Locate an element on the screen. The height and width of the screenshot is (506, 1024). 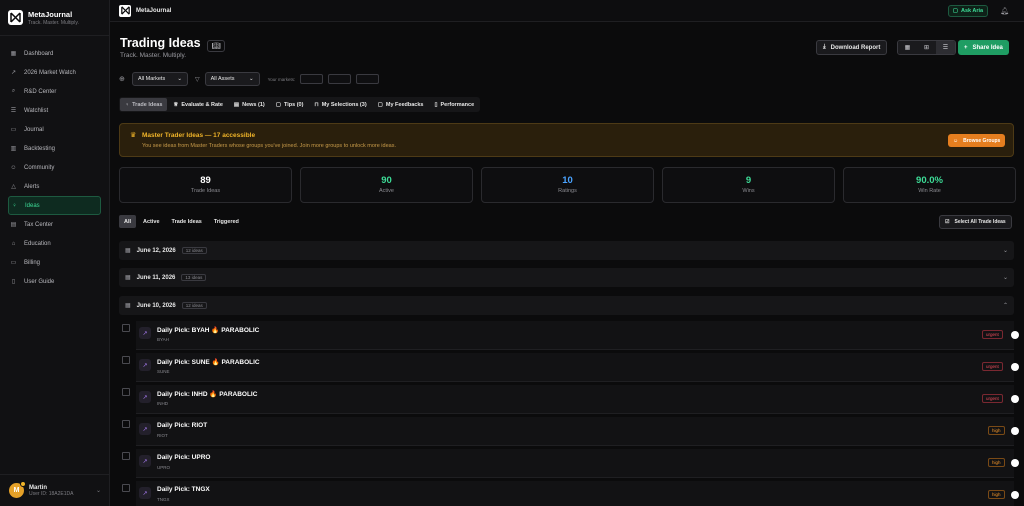
view-grid-button: ⊞ is located at coordinates (926, 47).